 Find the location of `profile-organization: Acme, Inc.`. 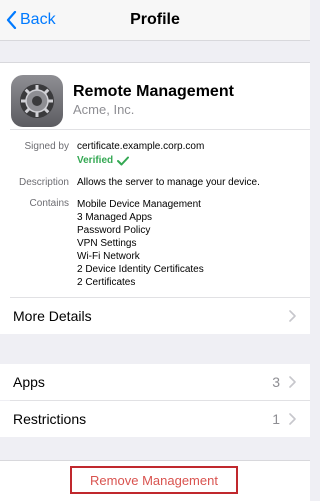

profile-organization: Acme, Inc. is located at coordinates (104, 109).